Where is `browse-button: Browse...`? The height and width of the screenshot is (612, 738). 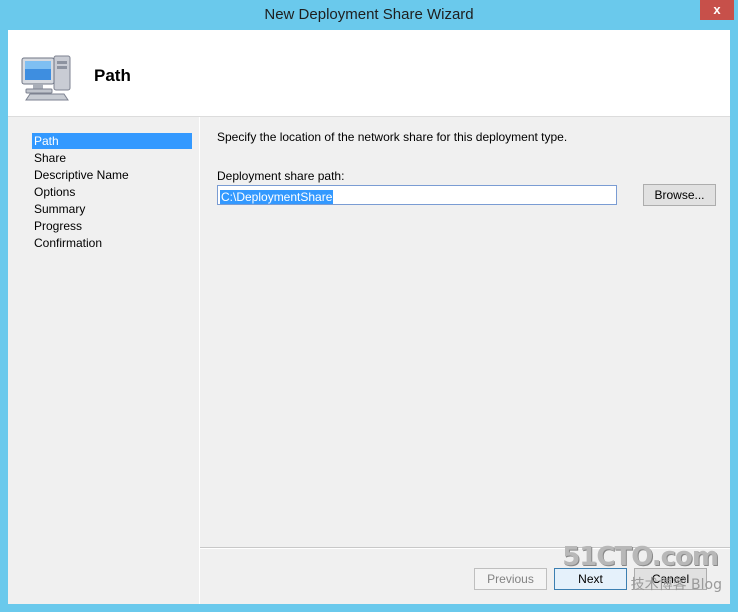 browse-button: Browse... is located at coordinates (679, 195).